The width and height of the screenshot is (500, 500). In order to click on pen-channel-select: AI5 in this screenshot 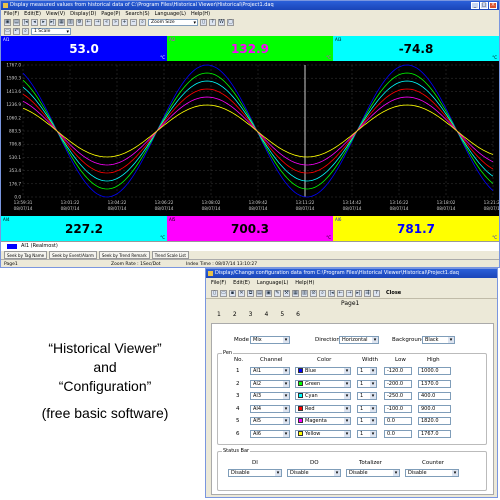, I will do `click(270, 421)`.